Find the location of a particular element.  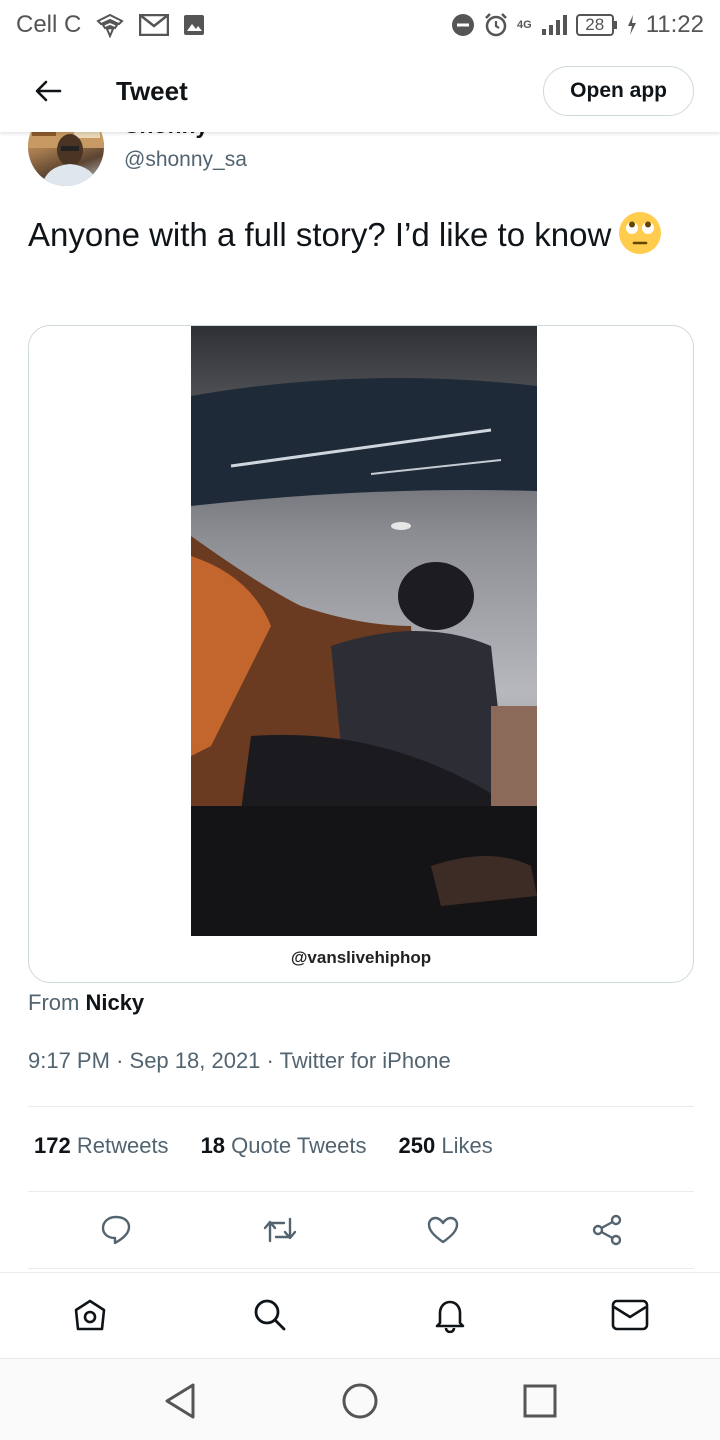

nav-home is located at coordinates (90, 1315).